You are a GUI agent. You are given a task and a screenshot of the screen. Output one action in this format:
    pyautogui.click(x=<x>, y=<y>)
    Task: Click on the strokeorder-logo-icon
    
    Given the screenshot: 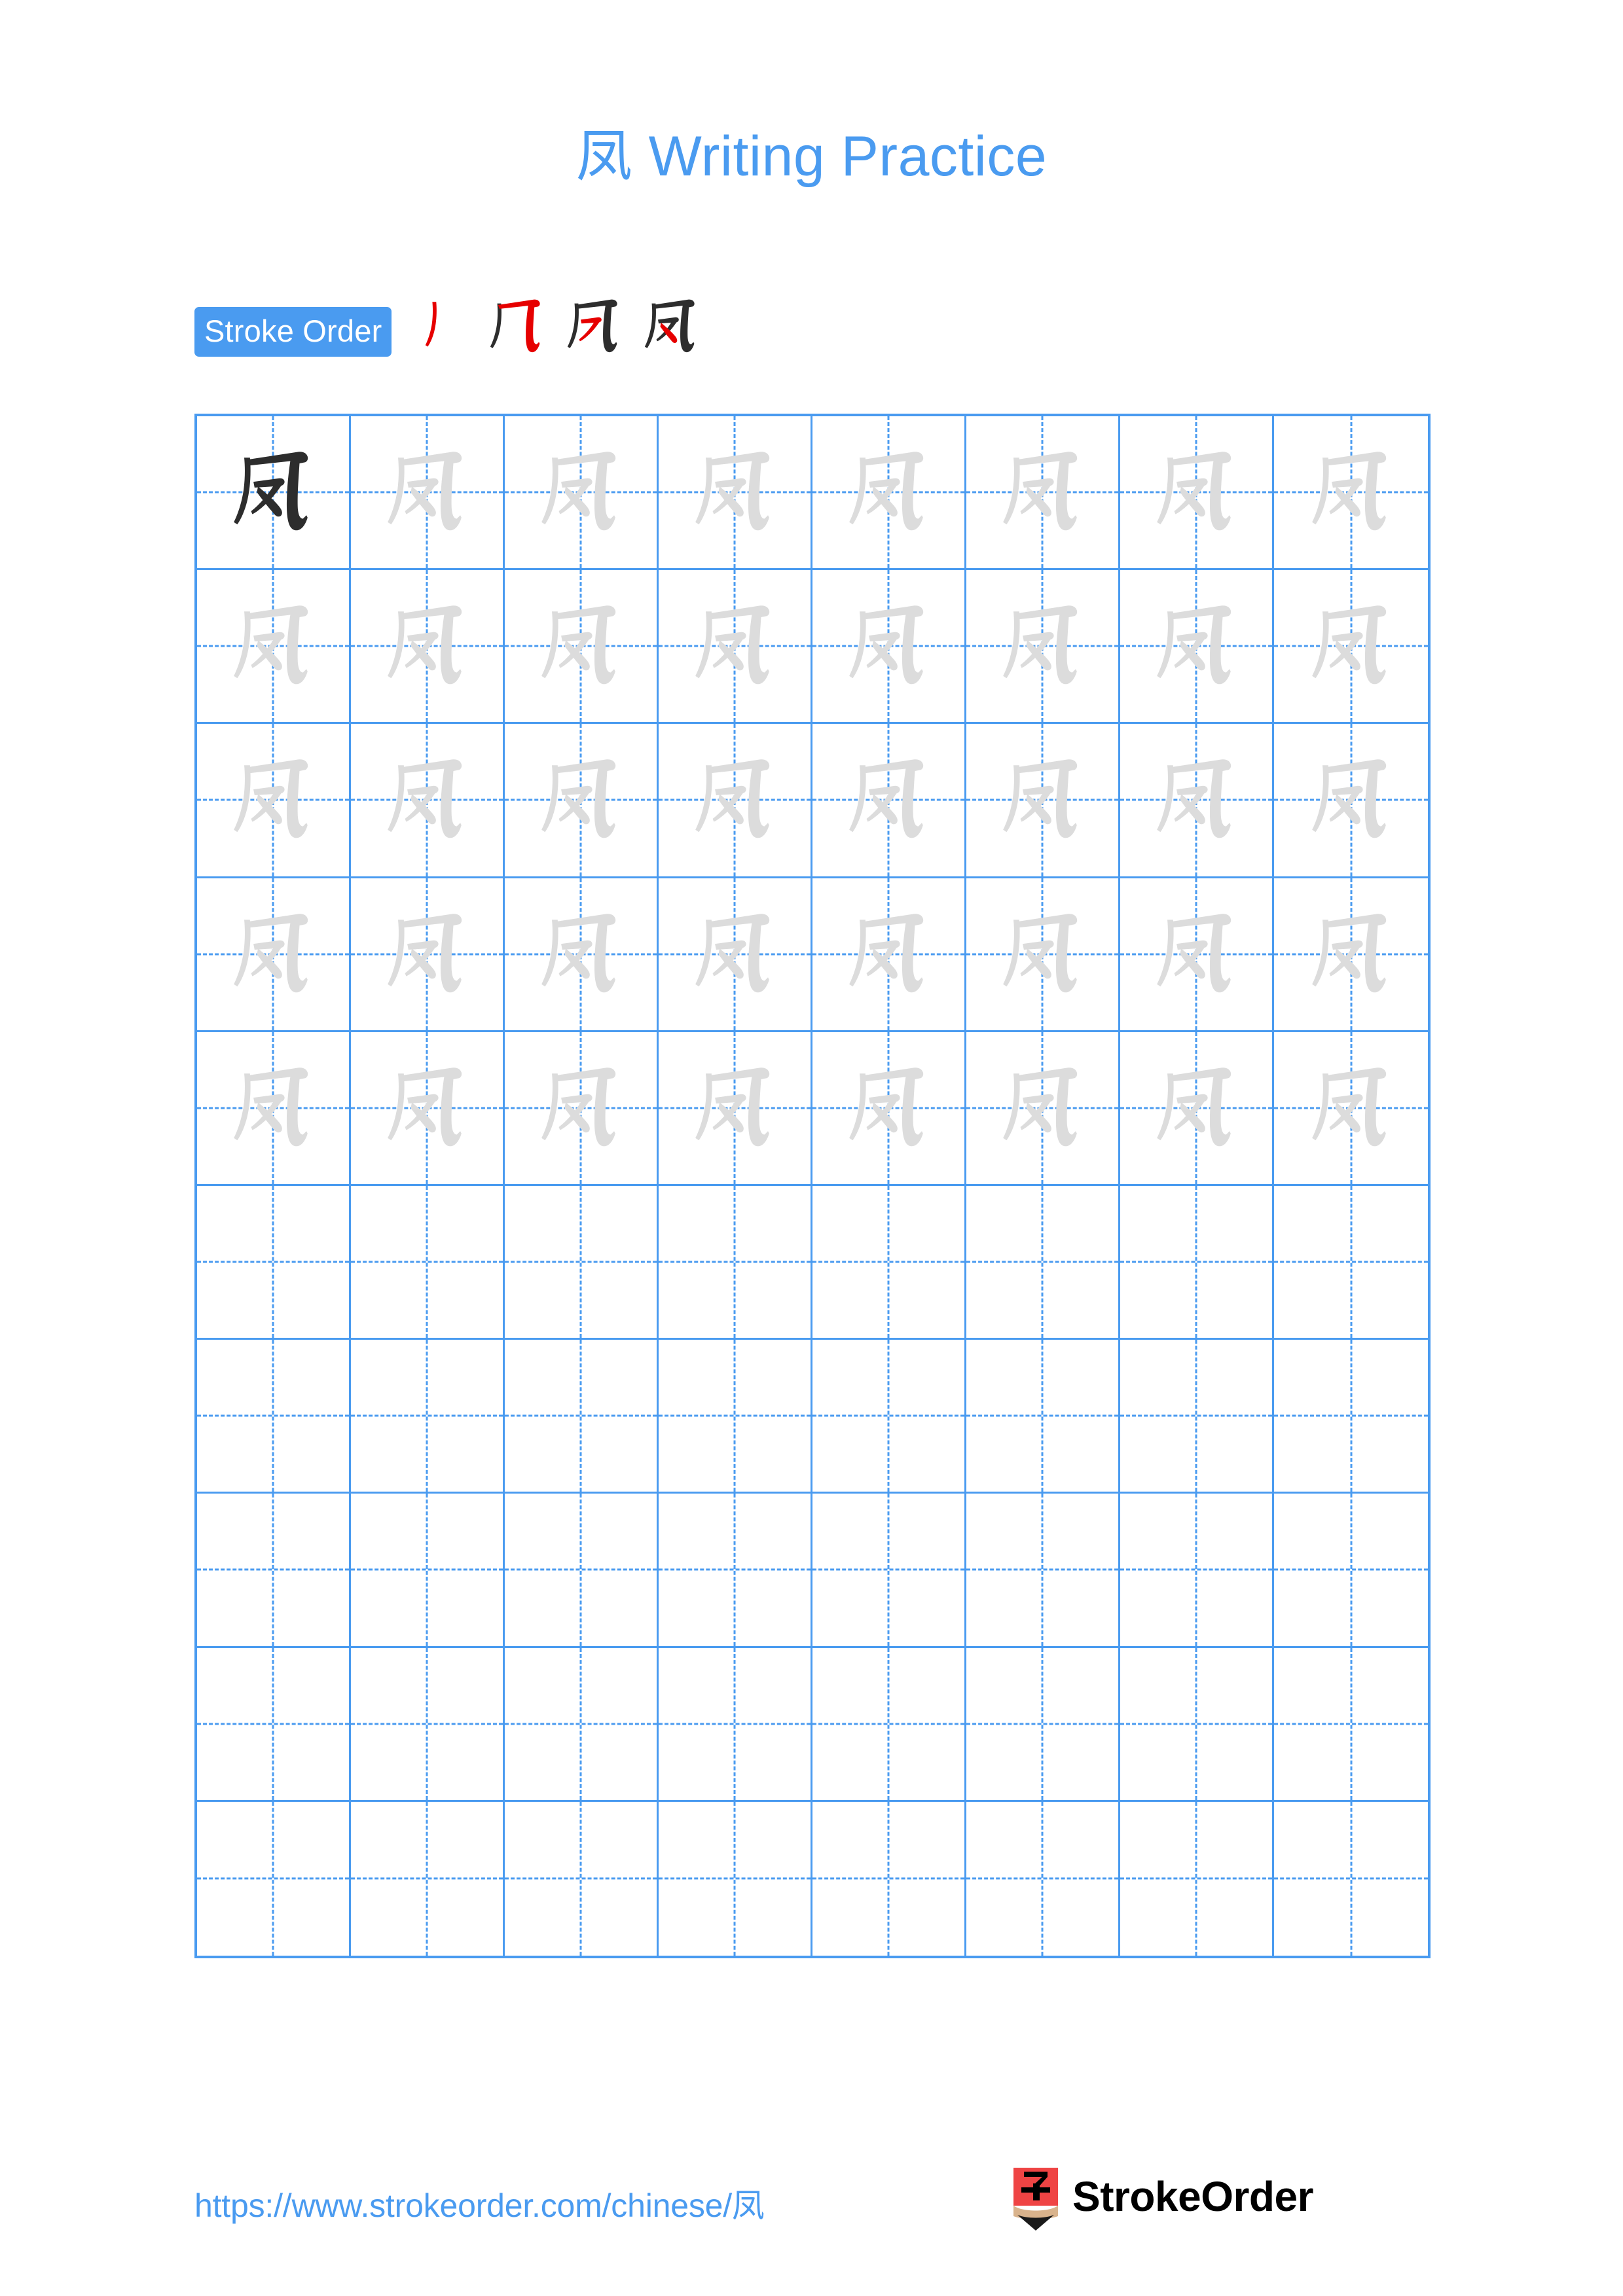 What is the action you would take?
    pyautogui.click(x=1035, y=2199)
    